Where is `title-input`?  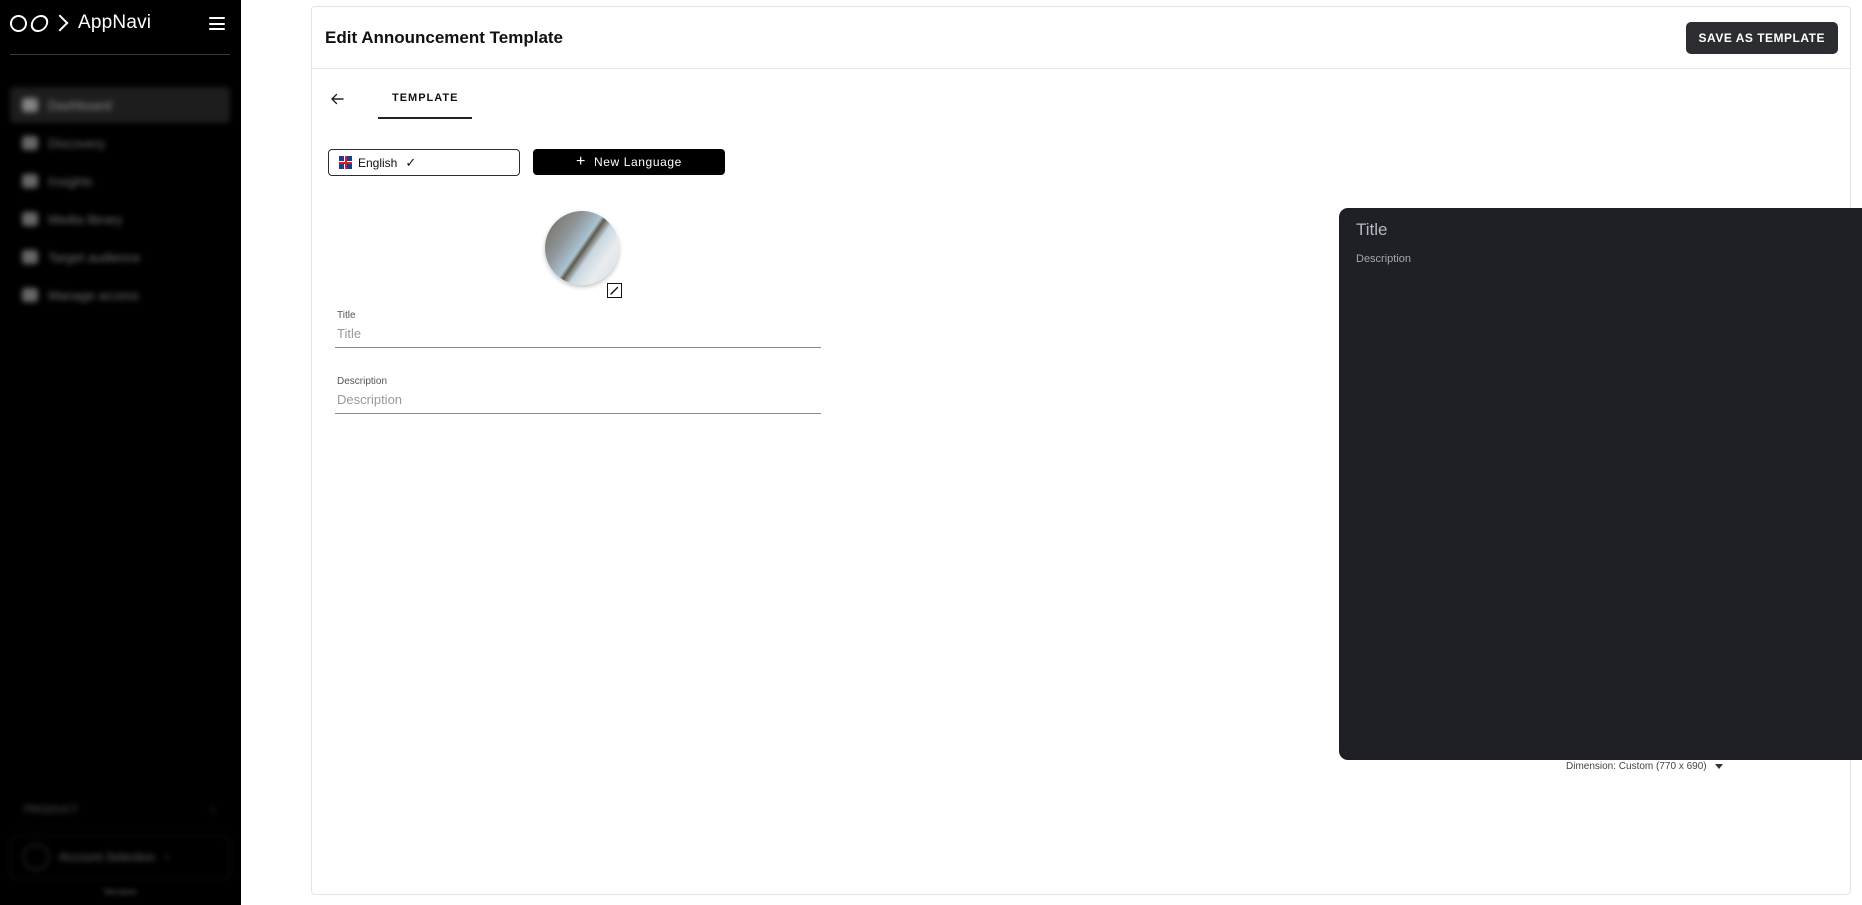
title-input is located at coordinates (578, 334).